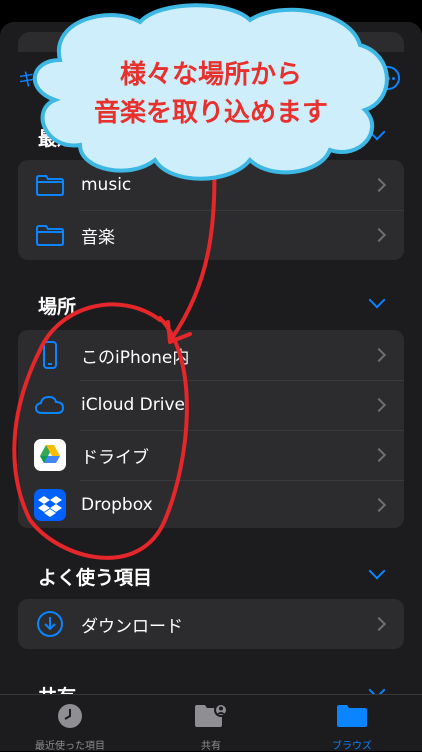  I want to click on list-item-label: Dropbox, so click(117, 505).